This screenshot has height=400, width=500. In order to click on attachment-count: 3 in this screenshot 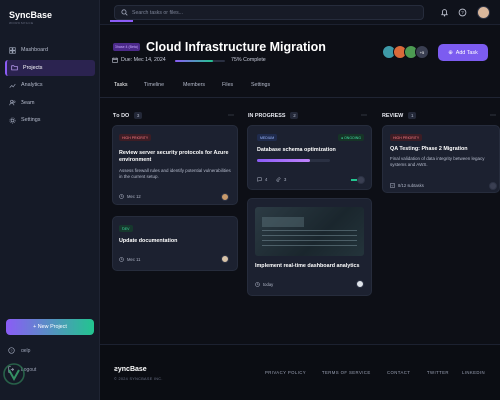, I will do `click(281, 179)`.